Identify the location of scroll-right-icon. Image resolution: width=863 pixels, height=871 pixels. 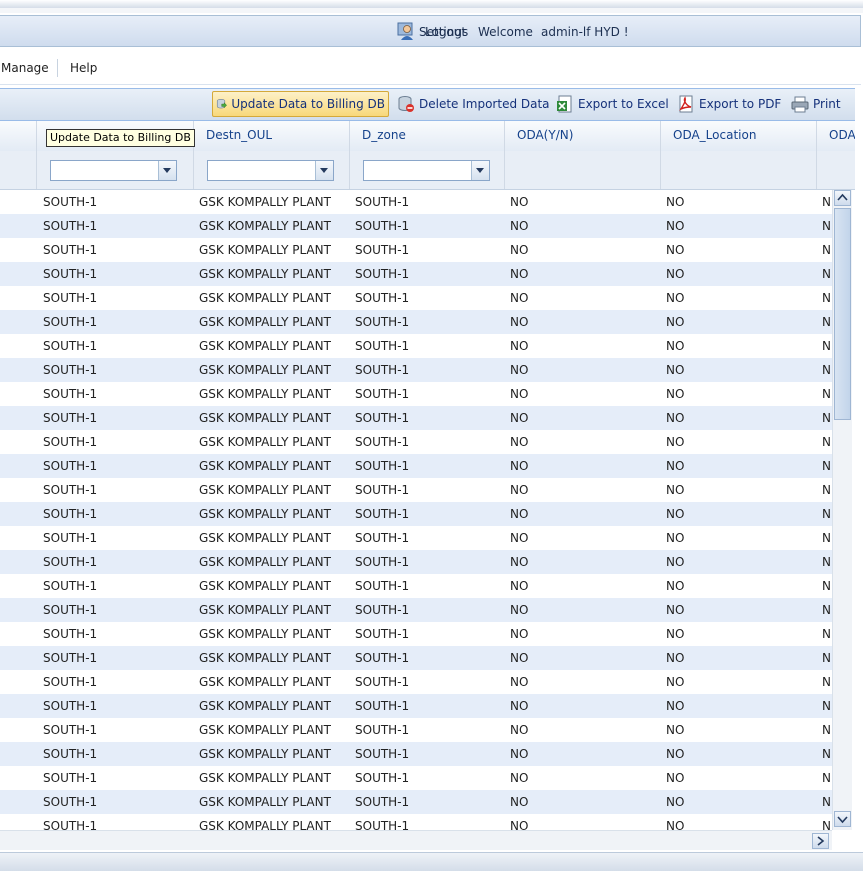
(820, 841).